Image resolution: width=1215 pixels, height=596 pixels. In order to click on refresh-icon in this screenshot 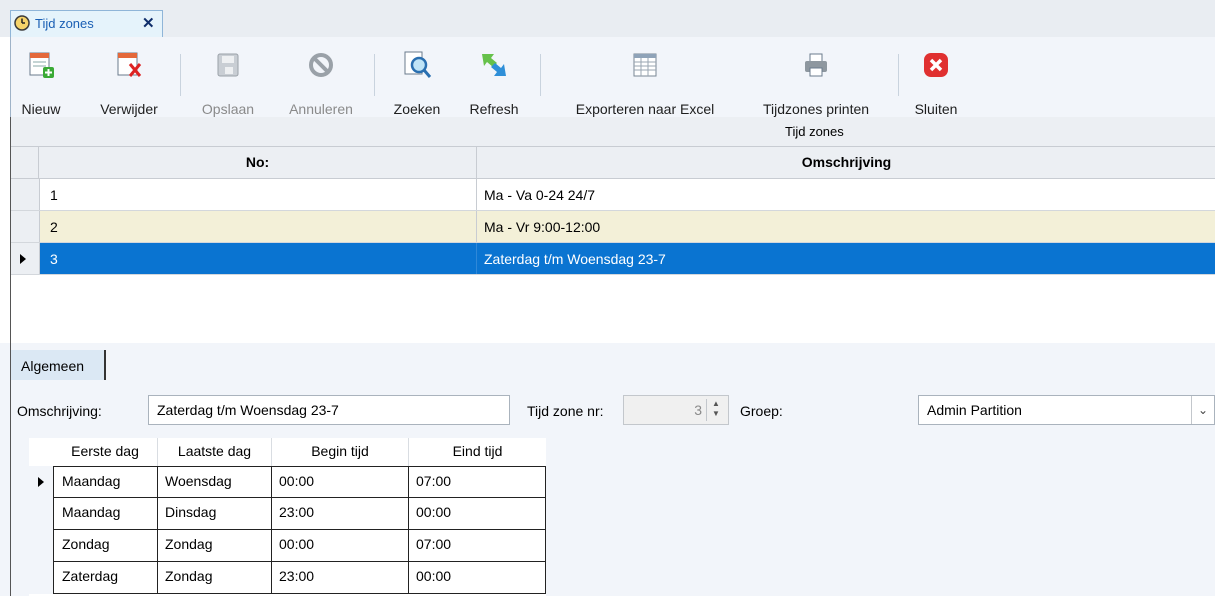, I will do `click(494, 65)`.